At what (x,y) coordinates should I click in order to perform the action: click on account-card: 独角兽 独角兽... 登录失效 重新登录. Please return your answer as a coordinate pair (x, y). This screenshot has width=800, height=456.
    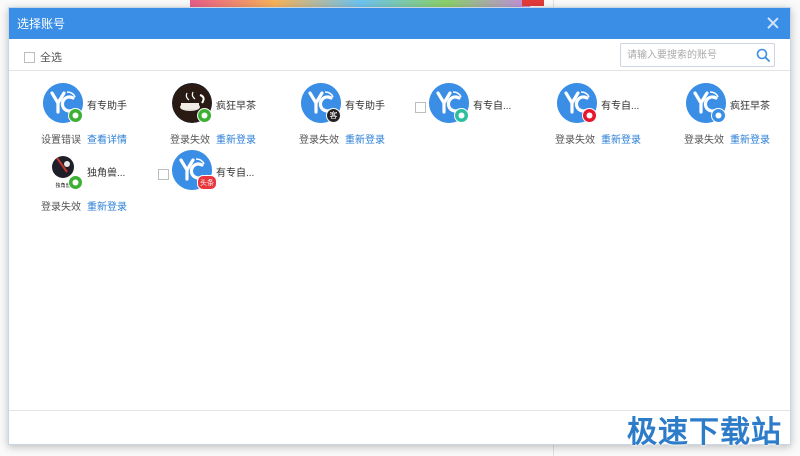
    Looking at the image, I should click on (102, 183).